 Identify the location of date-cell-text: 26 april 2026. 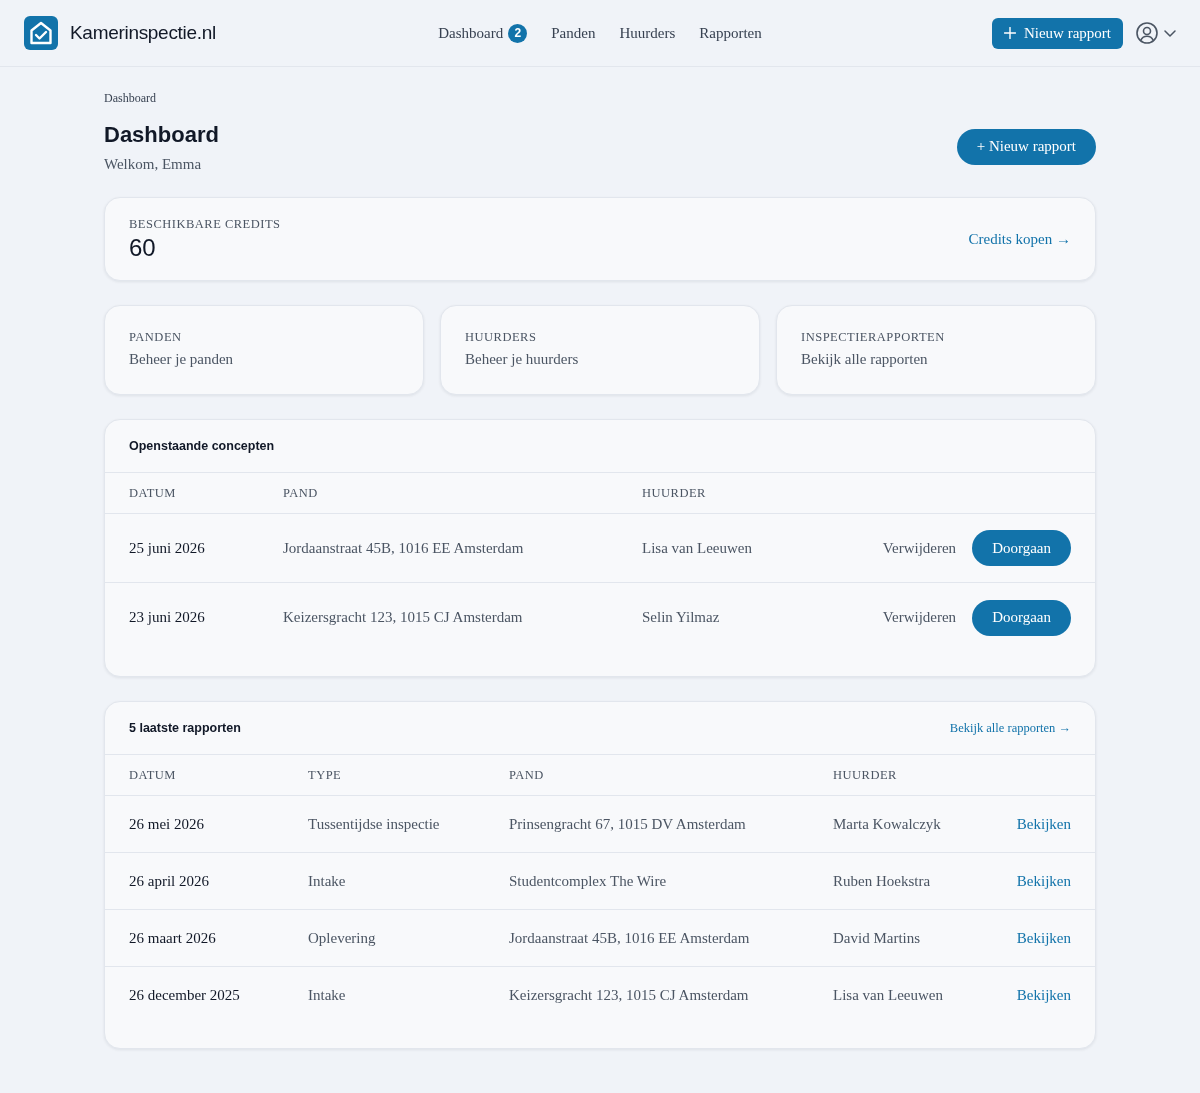
(169, 881).